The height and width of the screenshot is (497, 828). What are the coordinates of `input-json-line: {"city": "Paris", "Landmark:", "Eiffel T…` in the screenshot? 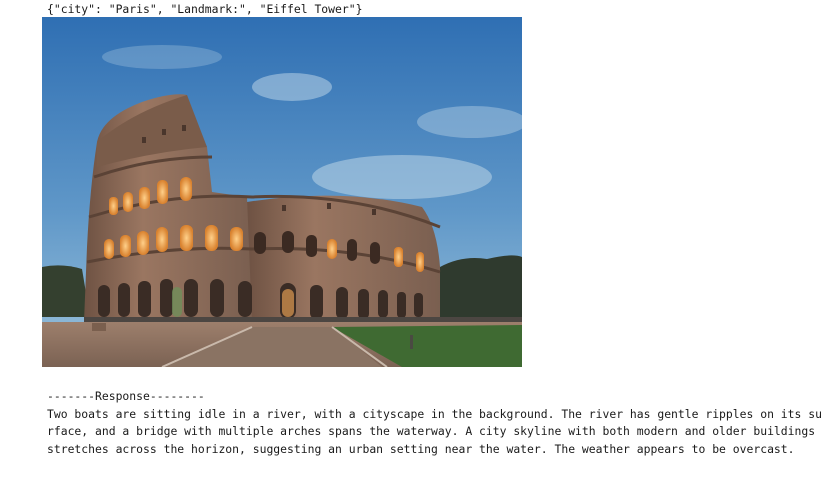 It's located at (205, 9).